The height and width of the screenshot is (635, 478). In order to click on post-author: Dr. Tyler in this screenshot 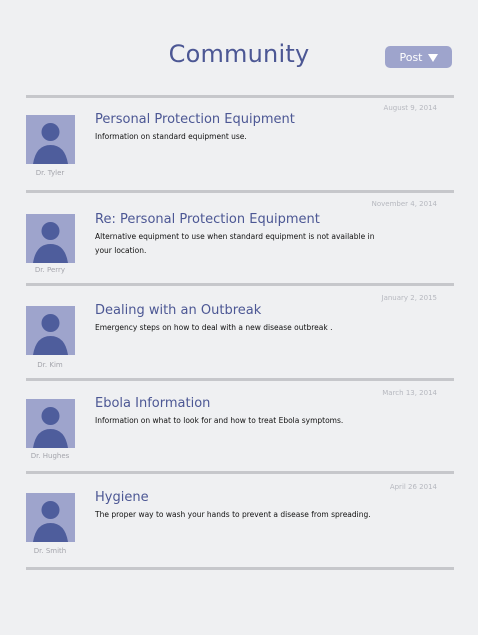, I will do `click(50, 173)`.